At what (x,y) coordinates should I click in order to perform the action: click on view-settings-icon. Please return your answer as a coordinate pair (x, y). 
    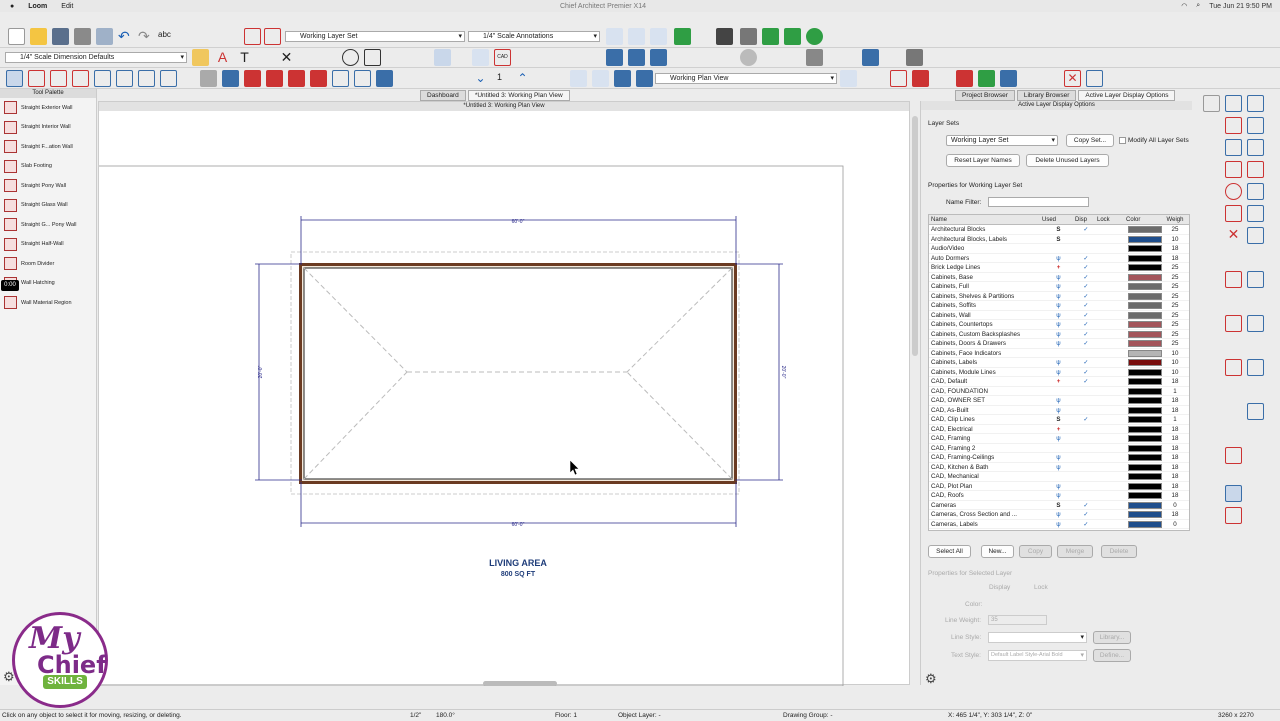
    Looking at the image, I should click on (848, 78).